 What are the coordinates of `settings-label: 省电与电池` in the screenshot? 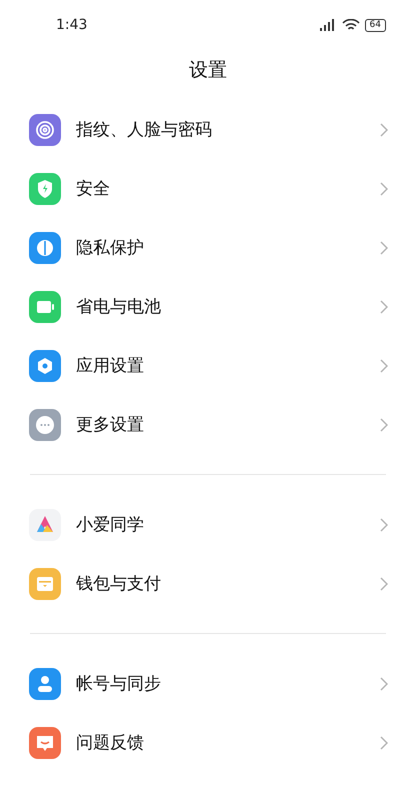 It's located at (119, 307).